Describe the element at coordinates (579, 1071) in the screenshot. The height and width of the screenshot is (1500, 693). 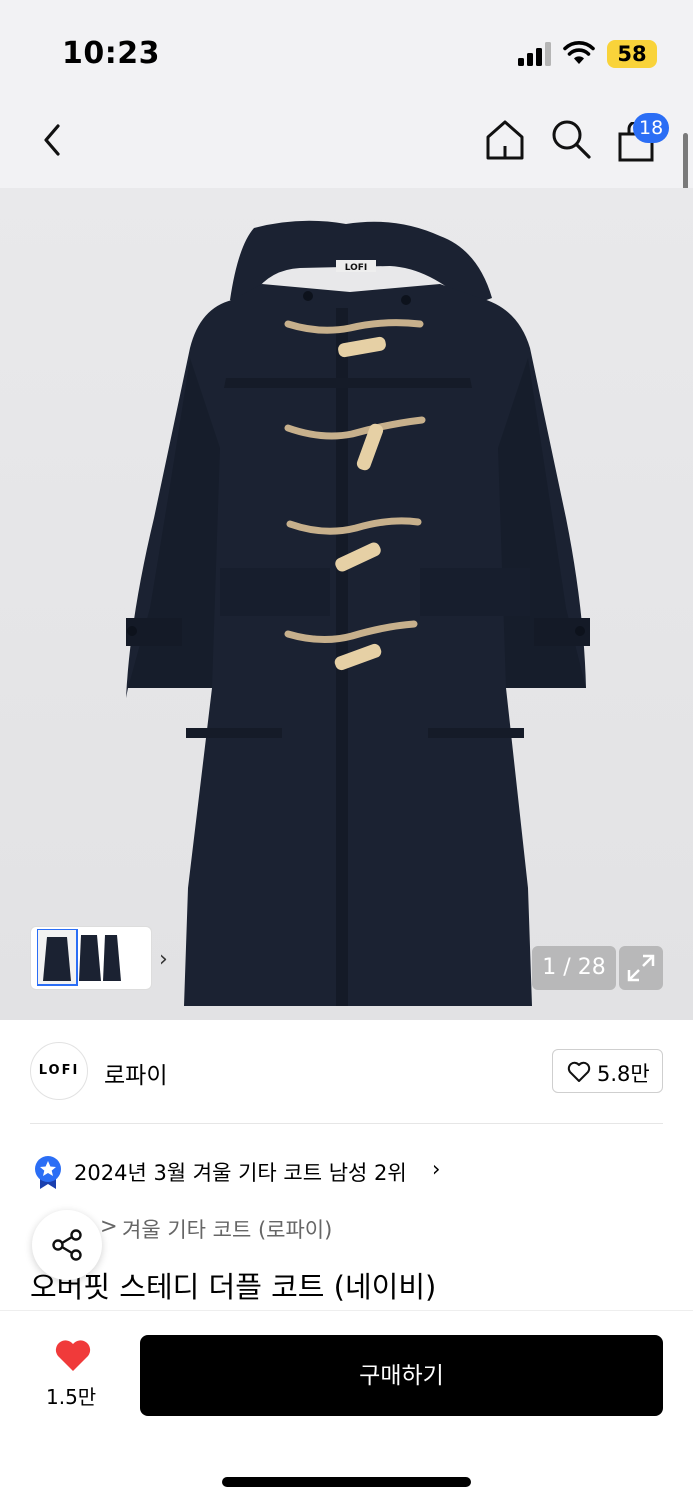
I see `heart-outline-icon` at that location.